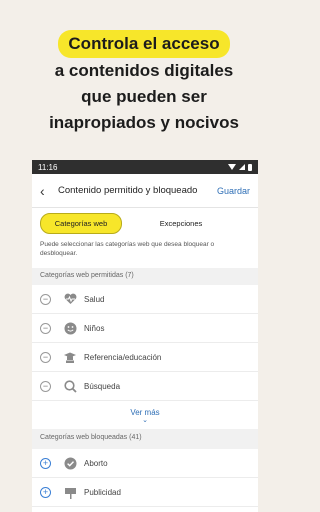  I want to click on category-label: Referencia/educación, so click(123, 357).